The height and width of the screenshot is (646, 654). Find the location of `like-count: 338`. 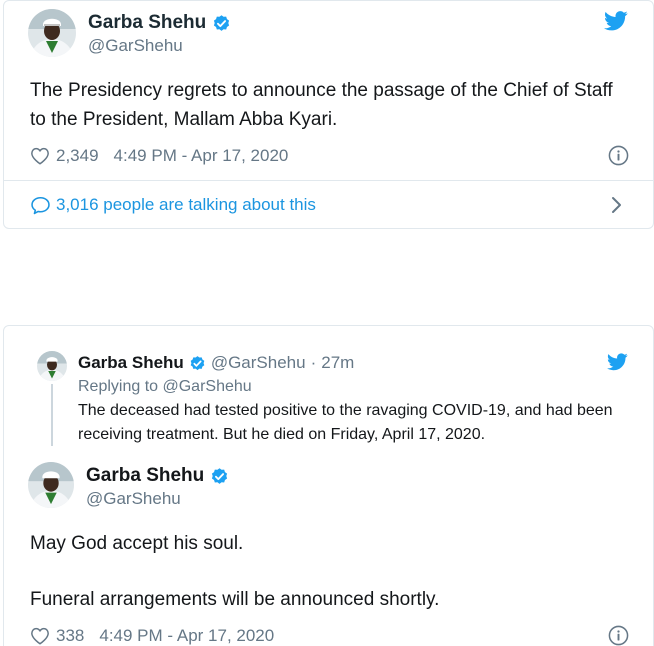

like-count: 338 is located at coordinates (70, 636).